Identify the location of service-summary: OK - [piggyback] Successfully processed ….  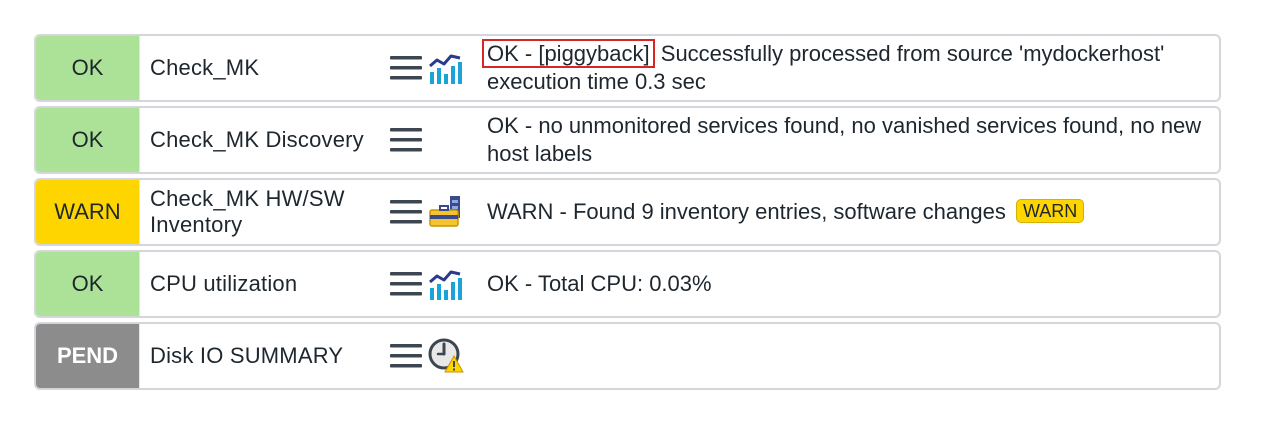
(850, 67).